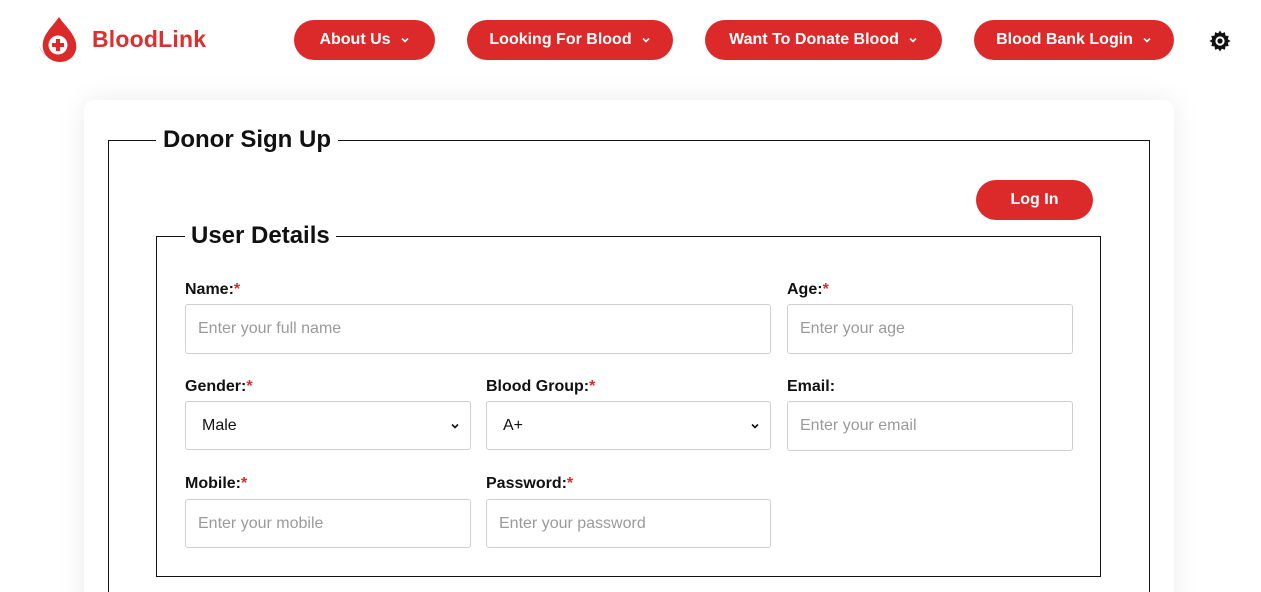  What do you see at coordinates (858, 425) in the screenshot?
I see `email-placeholder: Enter your email` at bounding box center [858, 425].